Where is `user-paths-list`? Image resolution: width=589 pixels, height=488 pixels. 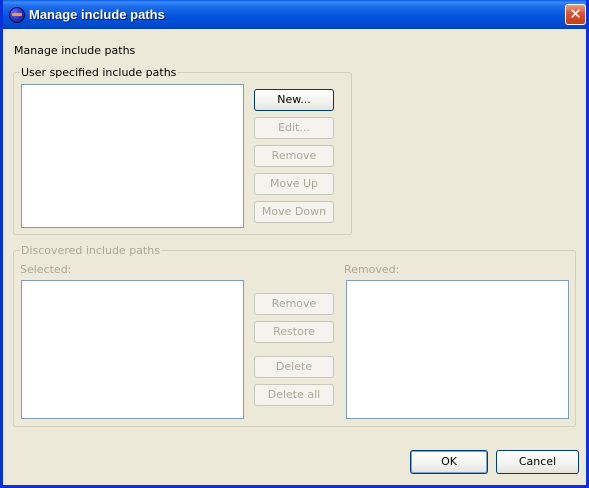
user-paths-list is located at coordinates (132, 156).